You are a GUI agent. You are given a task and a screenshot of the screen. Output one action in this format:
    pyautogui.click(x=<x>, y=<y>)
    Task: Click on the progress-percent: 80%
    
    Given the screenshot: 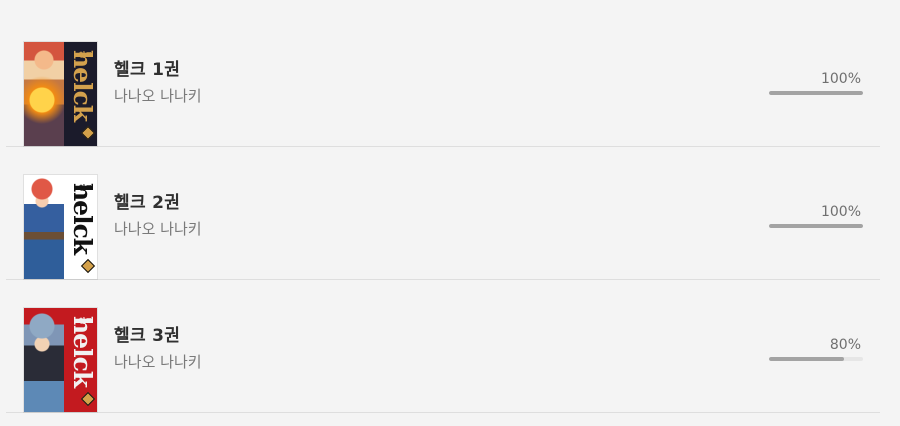 What is the action you would take?
    pyautogui.click(x=845, y=345)
    